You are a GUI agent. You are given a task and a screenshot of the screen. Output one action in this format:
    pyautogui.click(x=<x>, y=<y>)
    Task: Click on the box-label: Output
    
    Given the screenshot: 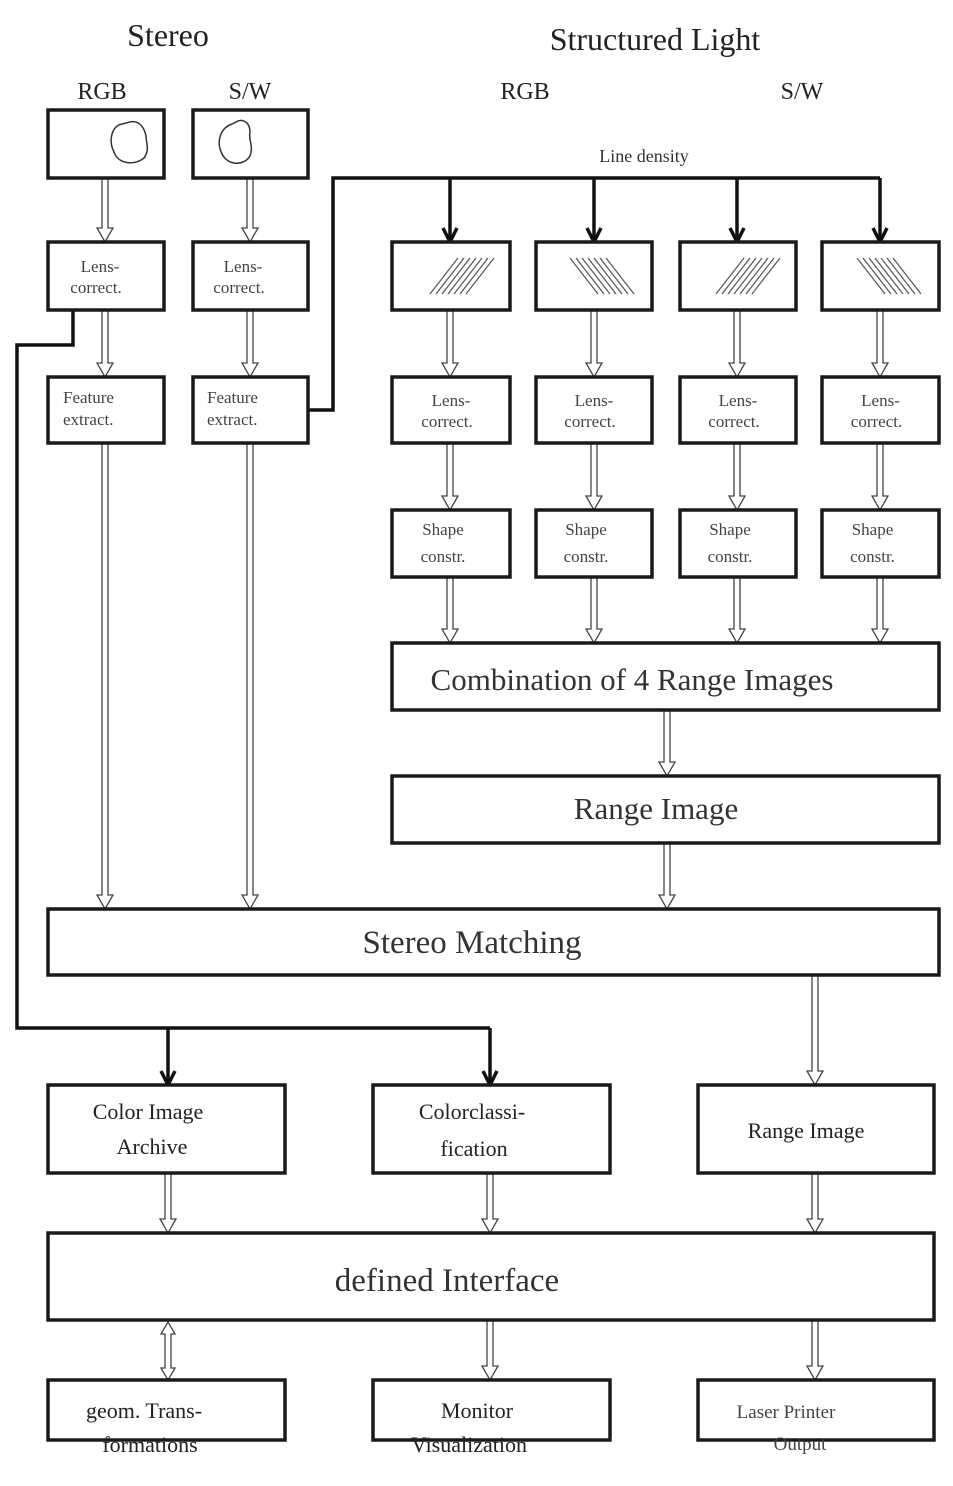 What is the action you would take?
    pyautogui.click(x=801, y=1444)
    